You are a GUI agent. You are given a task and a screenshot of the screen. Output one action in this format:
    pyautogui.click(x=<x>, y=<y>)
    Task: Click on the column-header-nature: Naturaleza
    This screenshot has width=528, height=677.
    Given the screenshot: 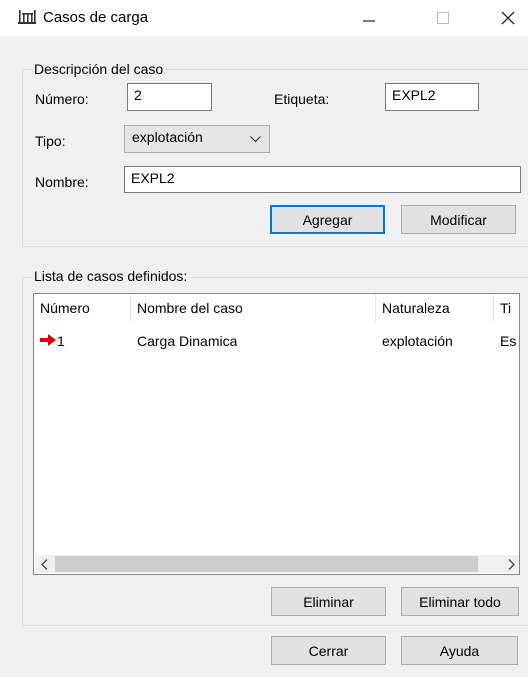 What is the action you would take?
    pyautogui.click(x=435, y=308)
    